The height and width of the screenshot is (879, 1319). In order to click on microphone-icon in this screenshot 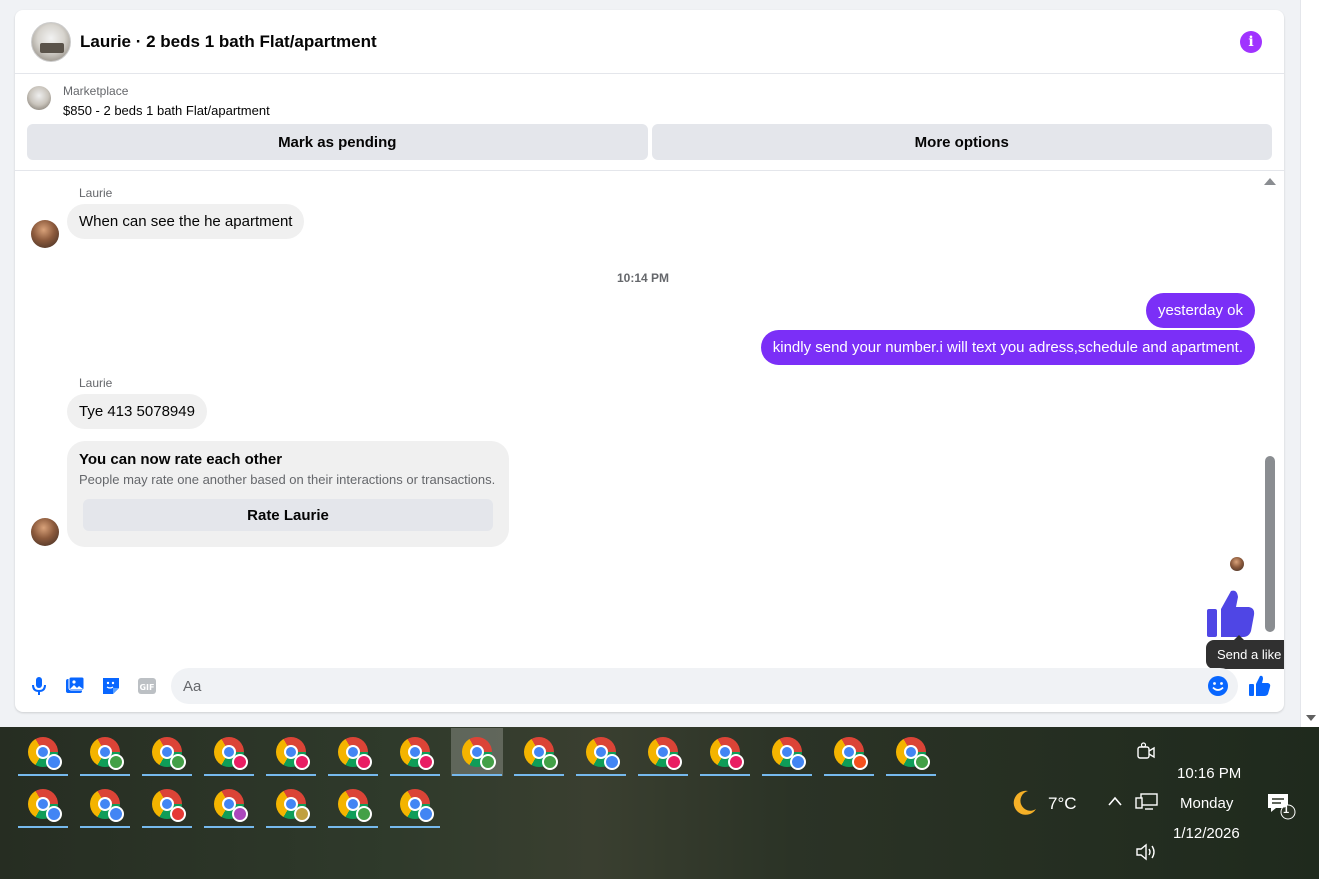, I will do `click(39, 686)`.